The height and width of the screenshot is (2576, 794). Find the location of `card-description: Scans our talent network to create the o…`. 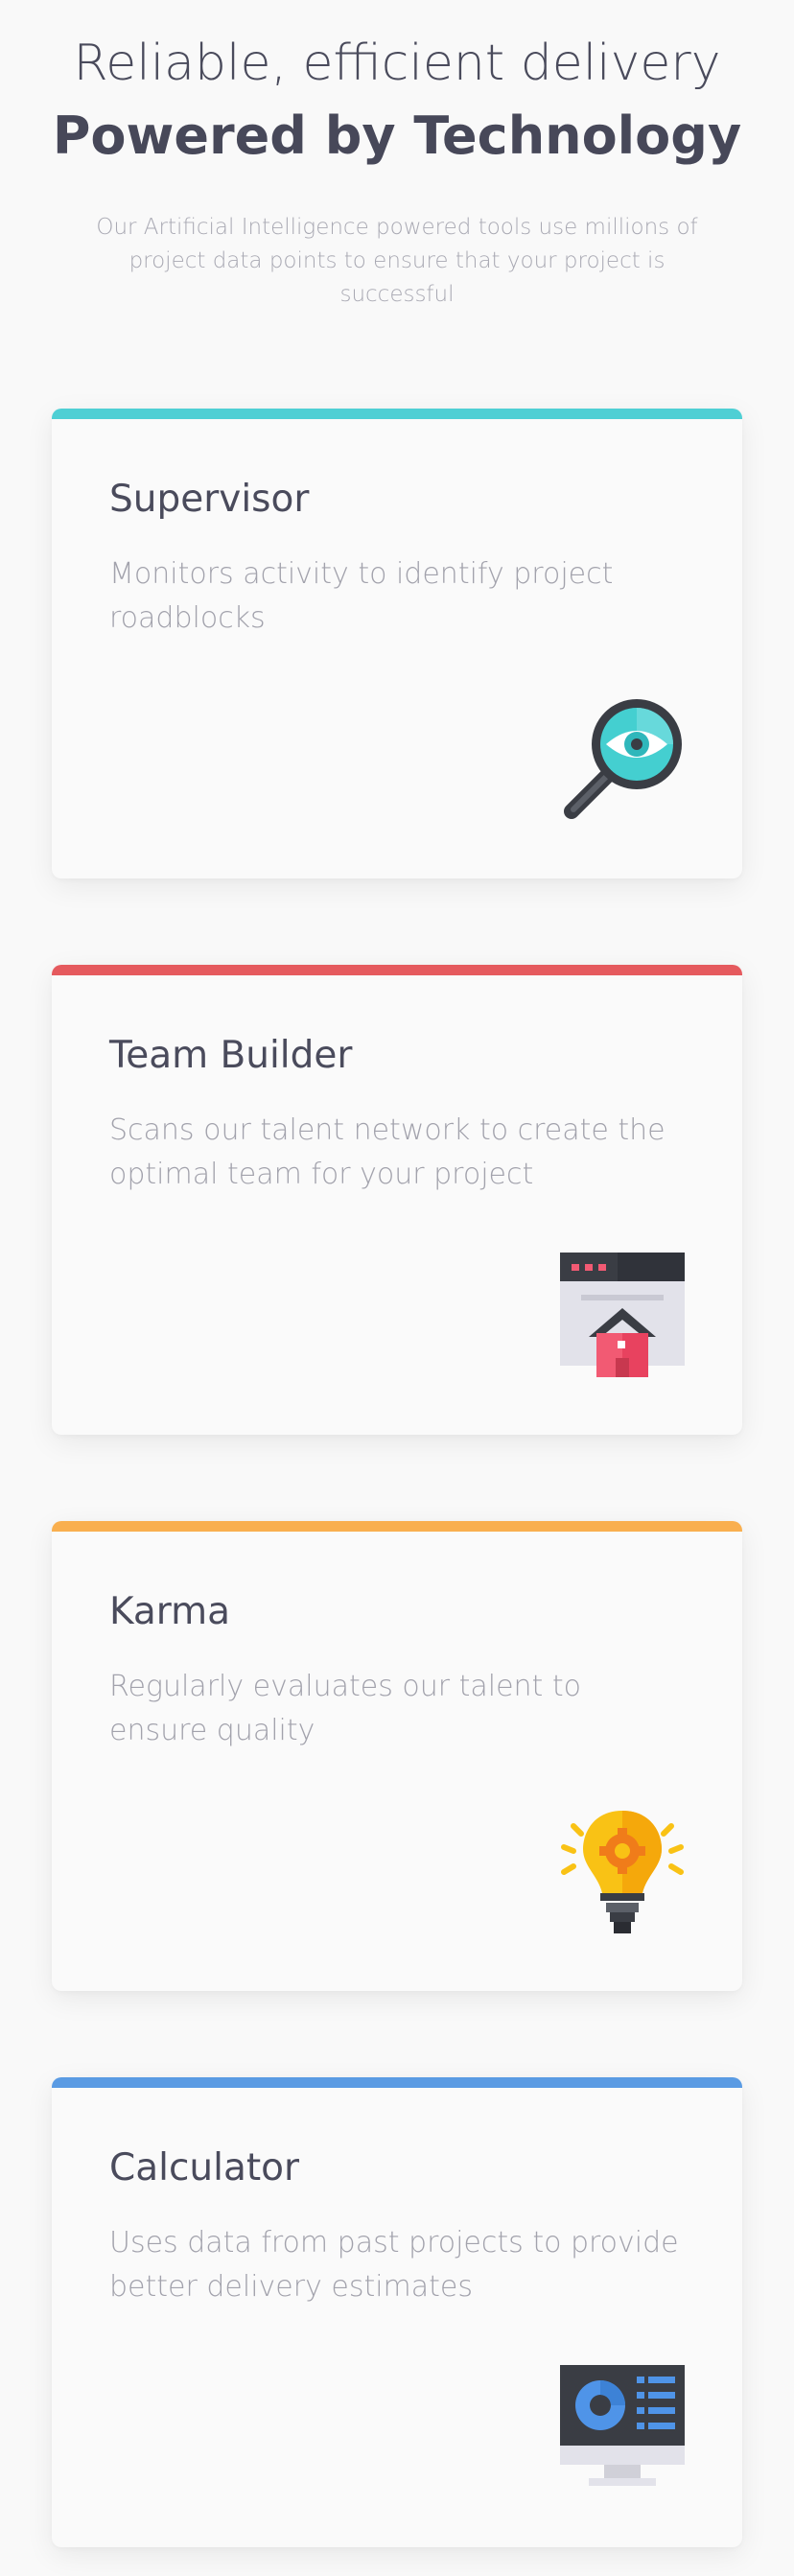

card-description: Scans our talent network to create the o… is located at coordinates (387, 1152).